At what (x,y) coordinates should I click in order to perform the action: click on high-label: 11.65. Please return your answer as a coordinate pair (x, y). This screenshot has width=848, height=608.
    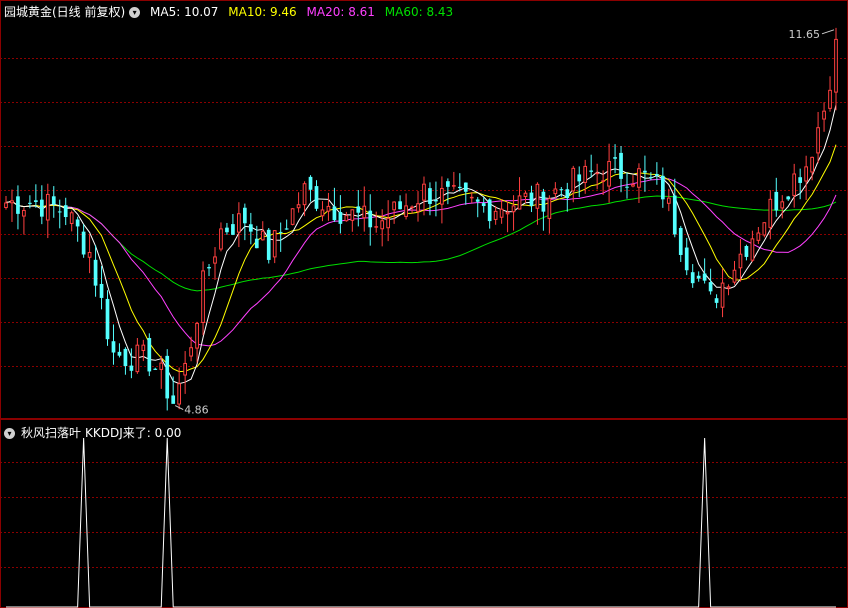
    Looking at the image, I should click on (805, 34).